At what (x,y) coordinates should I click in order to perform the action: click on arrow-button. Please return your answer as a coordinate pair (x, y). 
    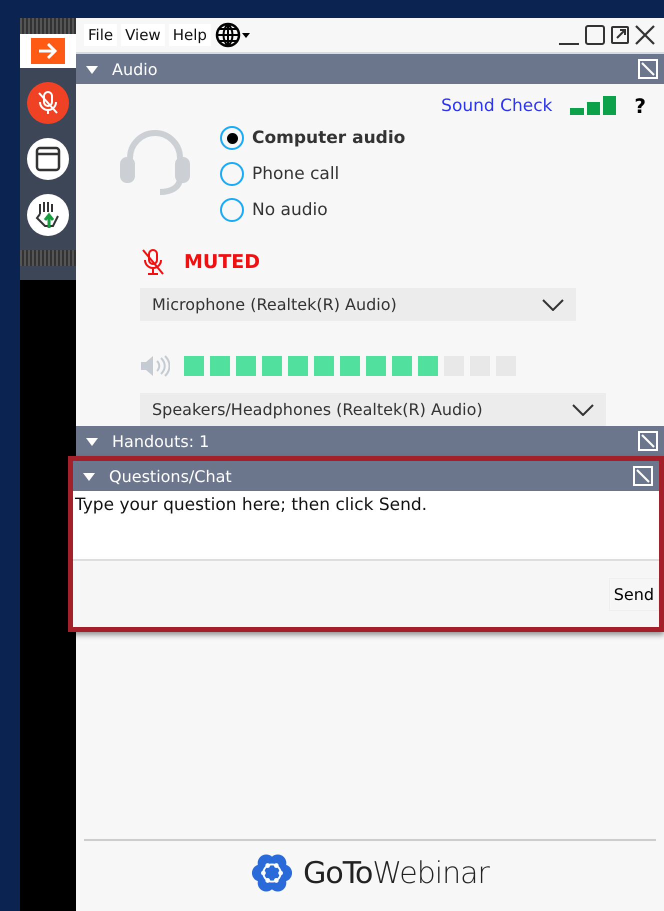
    Looking at the image, I should click on (48, 51).